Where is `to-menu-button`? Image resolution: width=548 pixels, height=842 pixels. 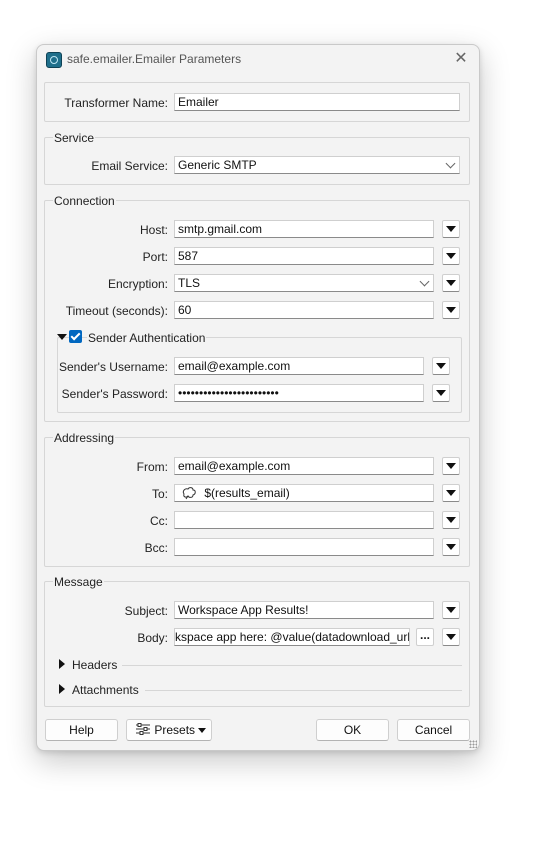 to-menu-button is located at coordinates (451, 493).